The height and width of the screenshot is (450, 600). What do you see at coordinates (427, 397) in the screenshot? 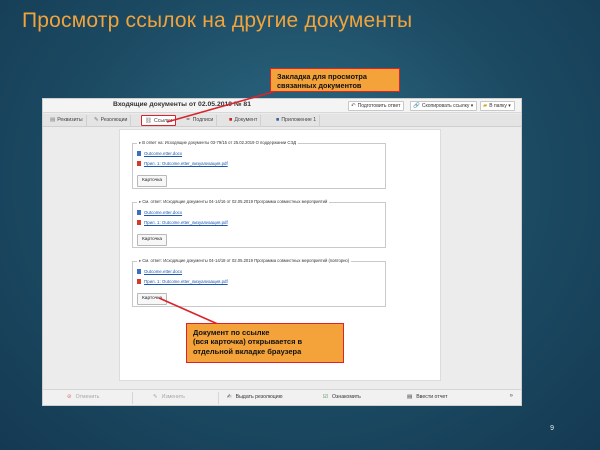
I see `enter-report-button: ▤ Ввести отчет` at bounding box center [427, 397].